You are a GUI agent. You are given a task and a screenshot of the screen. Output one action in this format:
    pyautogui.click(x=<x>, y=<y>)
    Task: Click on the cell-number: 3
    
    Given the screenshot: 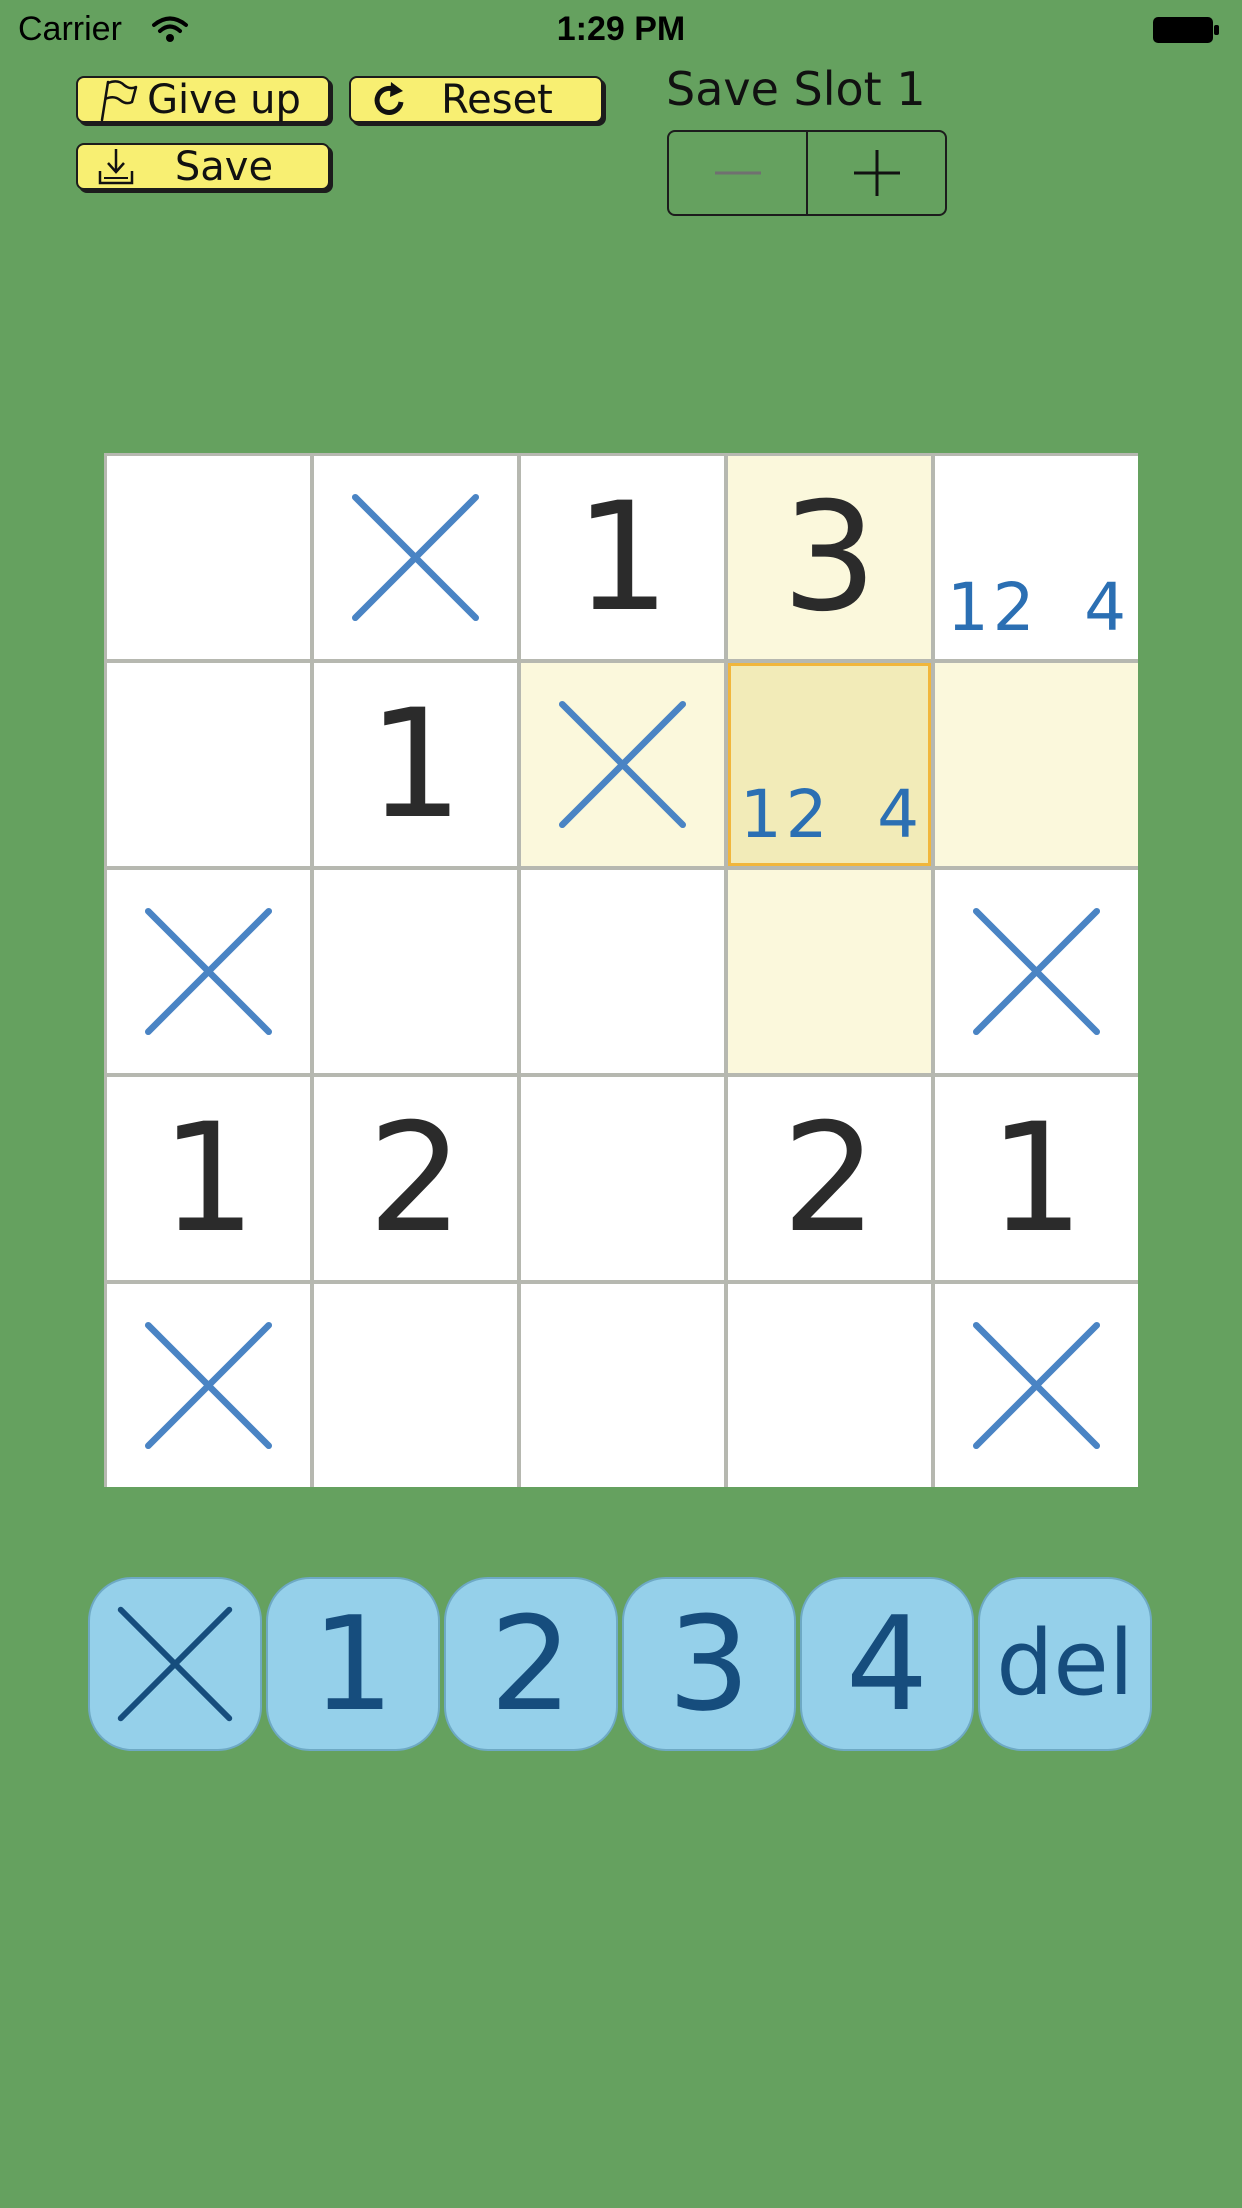 What is the action you would take?
    pyautogui.click(x=829, y=557)
    